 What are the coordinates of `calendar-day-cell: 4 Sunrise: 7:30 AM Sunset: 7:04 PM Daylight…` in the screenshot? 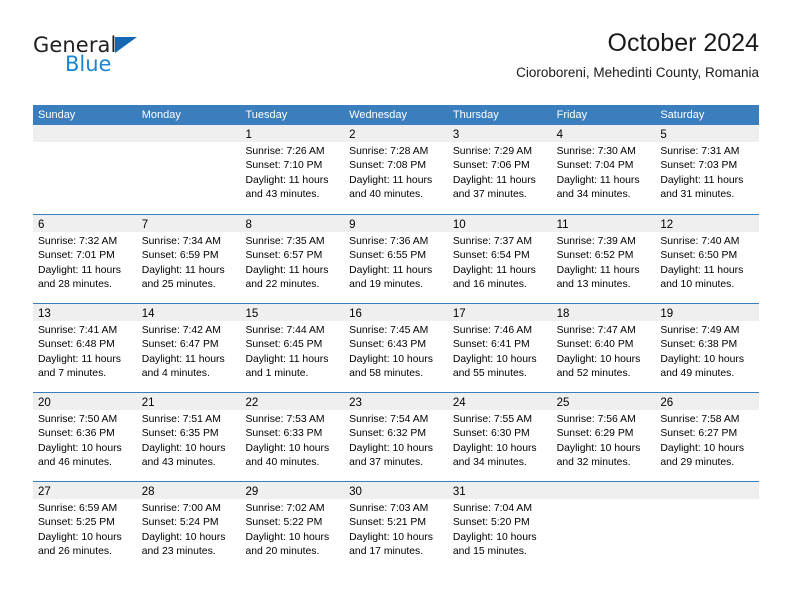 It's located at (603, 169).